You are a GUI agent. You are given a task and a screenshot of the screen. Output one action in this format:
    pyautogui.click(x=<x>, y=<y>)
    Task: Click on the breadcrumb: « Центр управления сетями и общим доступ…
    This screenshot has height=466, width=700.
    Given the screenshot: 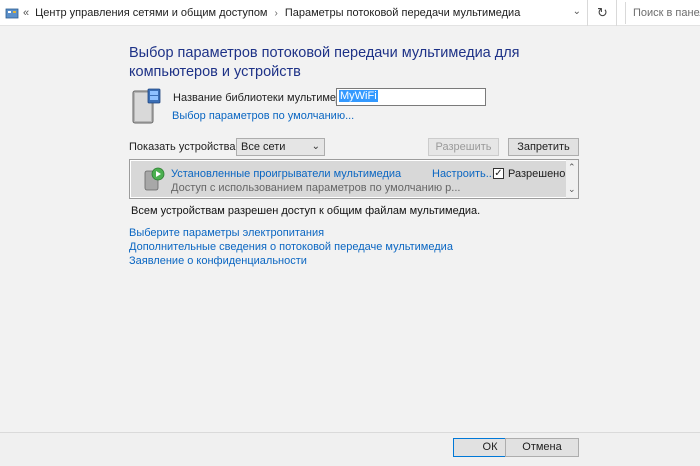 What is the action you would take?
    pyautogui.click(x=294, y=13)
    